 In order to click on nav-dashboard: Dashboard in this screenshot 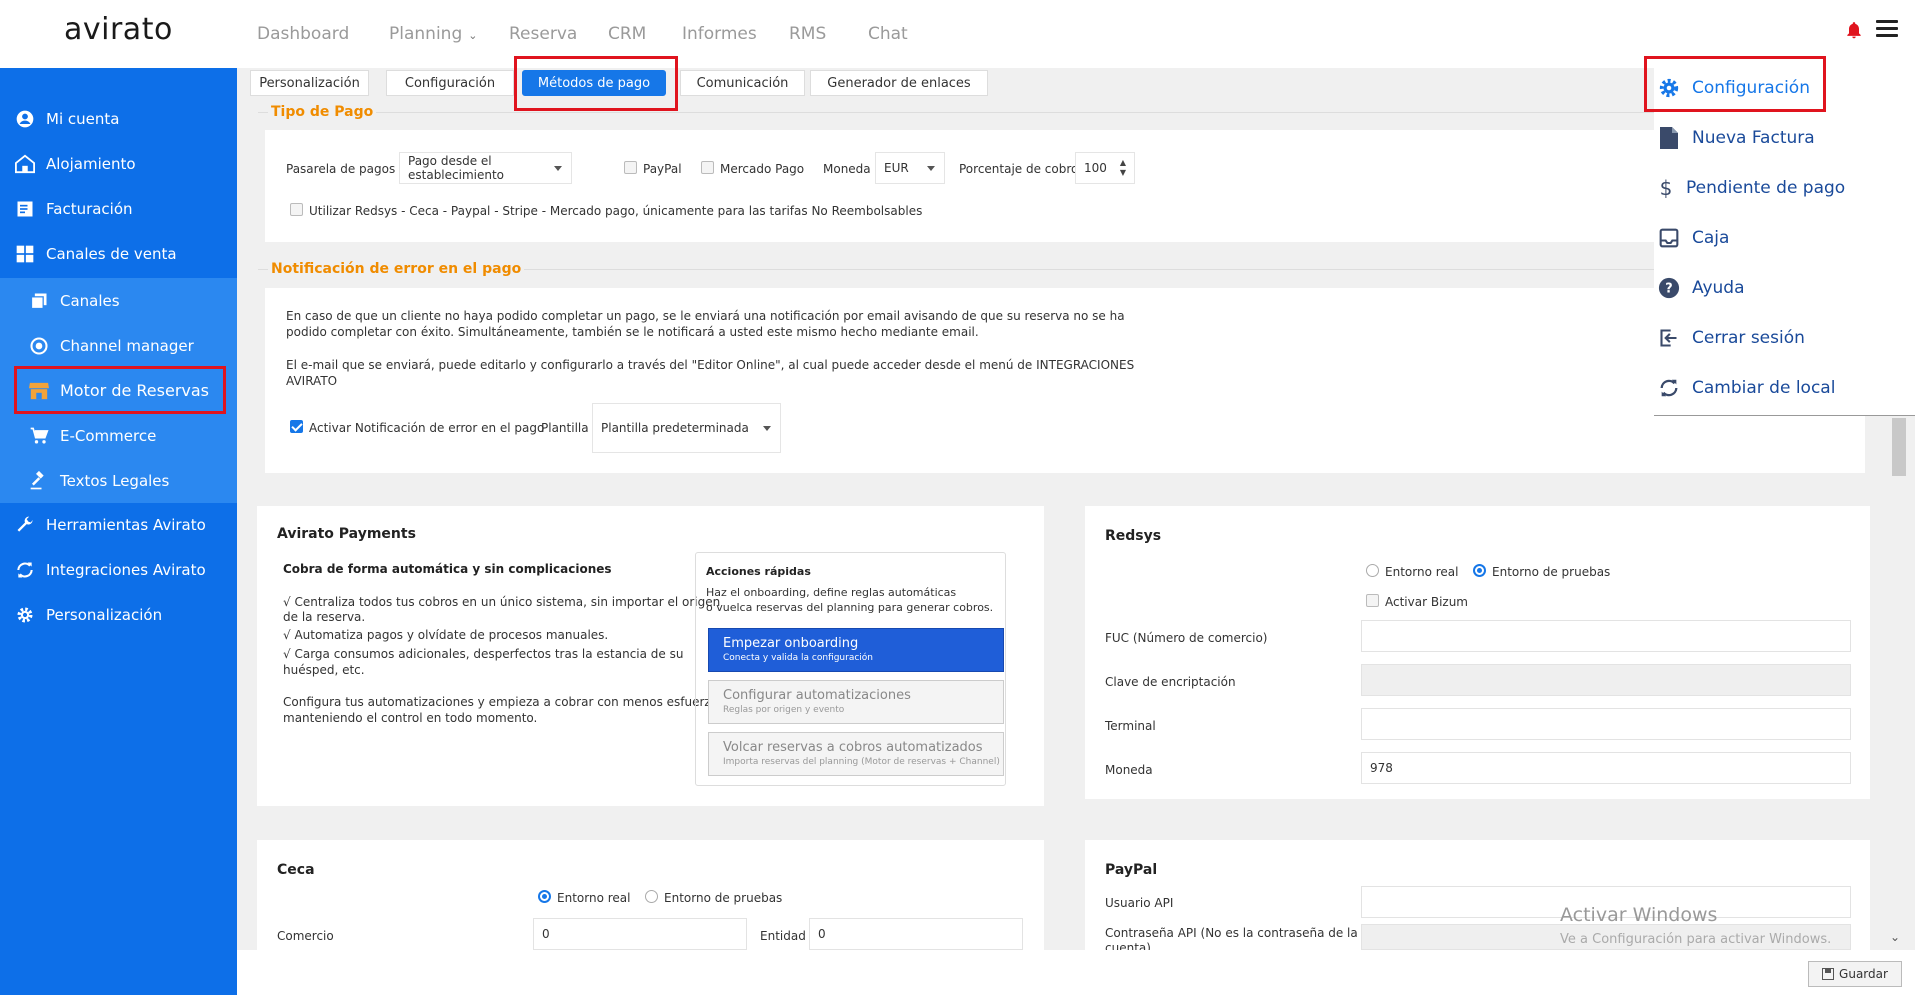, I will do `click(303, 34)`.